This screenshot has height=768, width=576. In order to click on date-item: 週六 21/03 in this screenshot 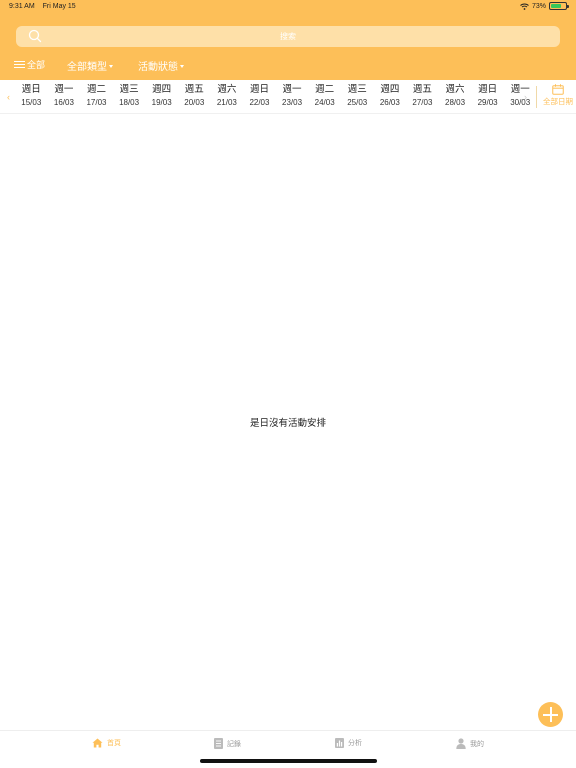, I will do `click(227, 94)`.